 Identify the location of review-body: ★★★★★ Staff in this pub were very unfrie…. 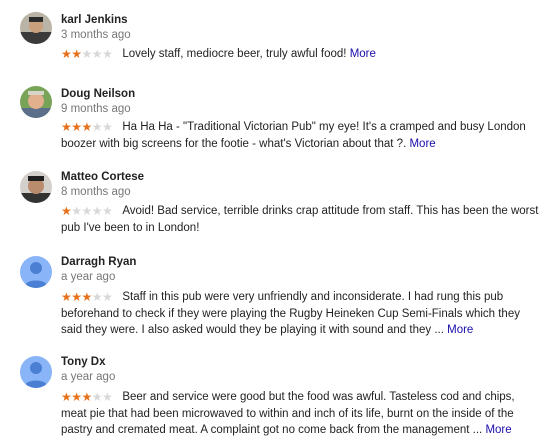
(300, 313).